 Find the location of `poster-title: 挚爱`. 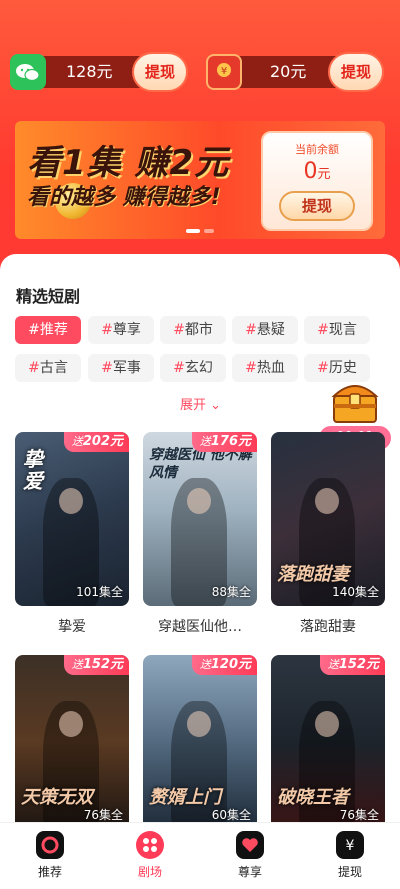

poster-title: 挚爱 is located at coordinates (33, 470).